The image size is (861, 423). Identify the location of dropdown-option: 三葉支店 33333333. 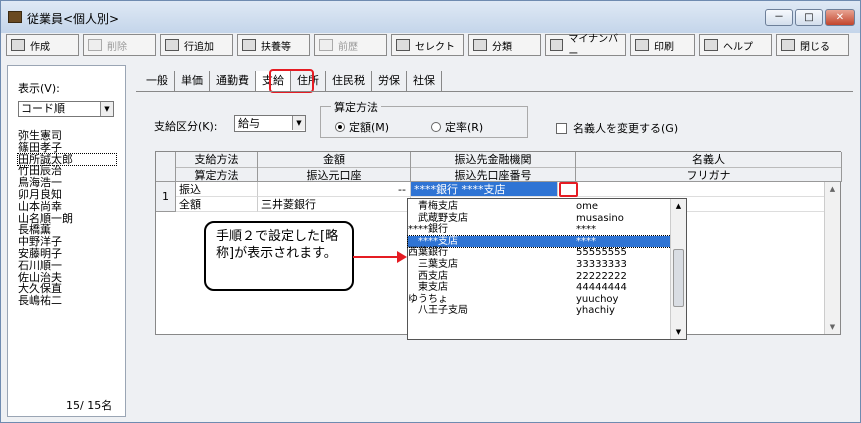
(539, 265).